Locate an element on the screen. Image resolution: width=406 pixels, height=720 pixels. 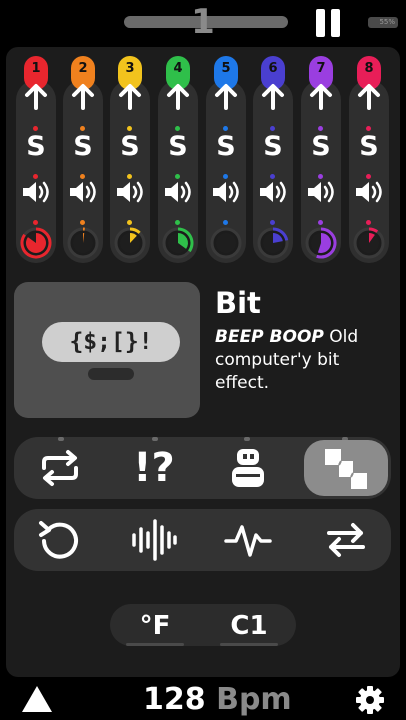
pulse-icon is located at coordinates (248, 541).